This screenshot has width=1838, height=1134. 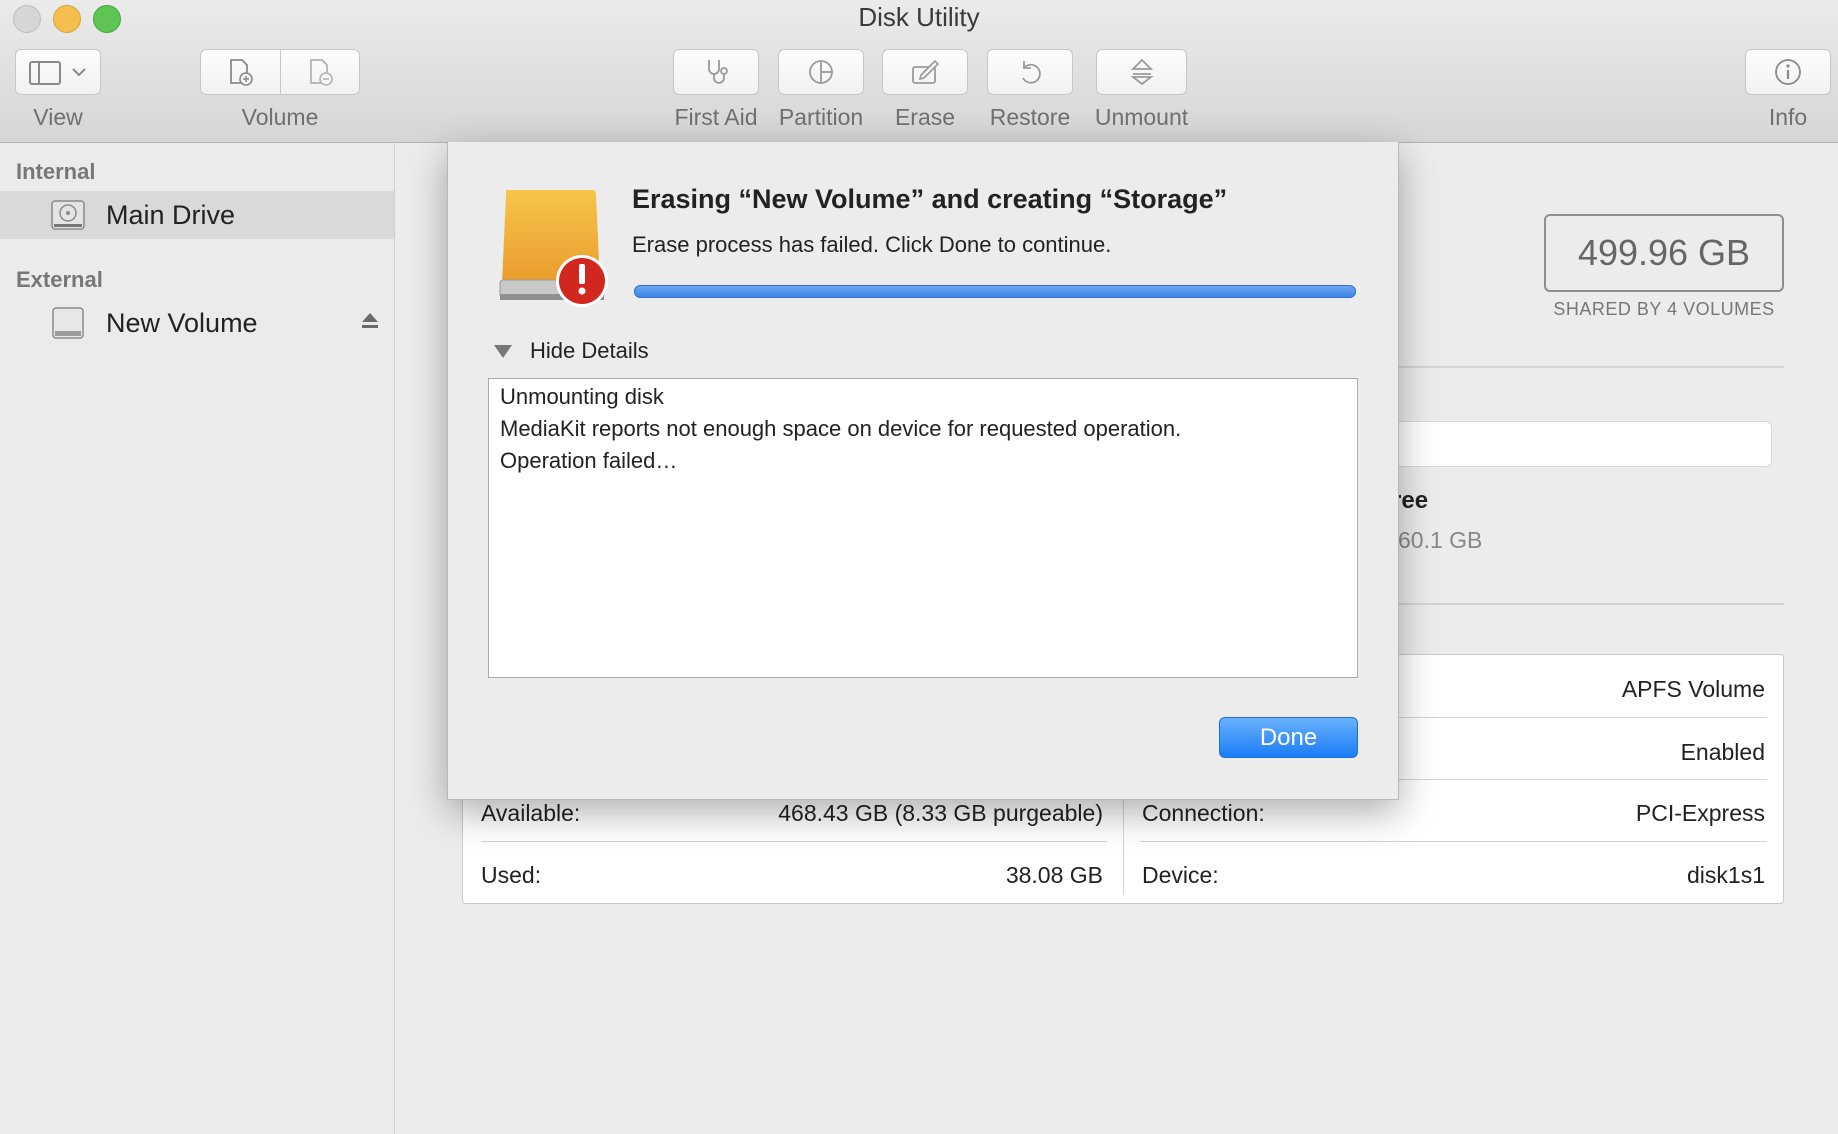 I want to click on sidebar-heading-external: External, so click(x=59, y=279).